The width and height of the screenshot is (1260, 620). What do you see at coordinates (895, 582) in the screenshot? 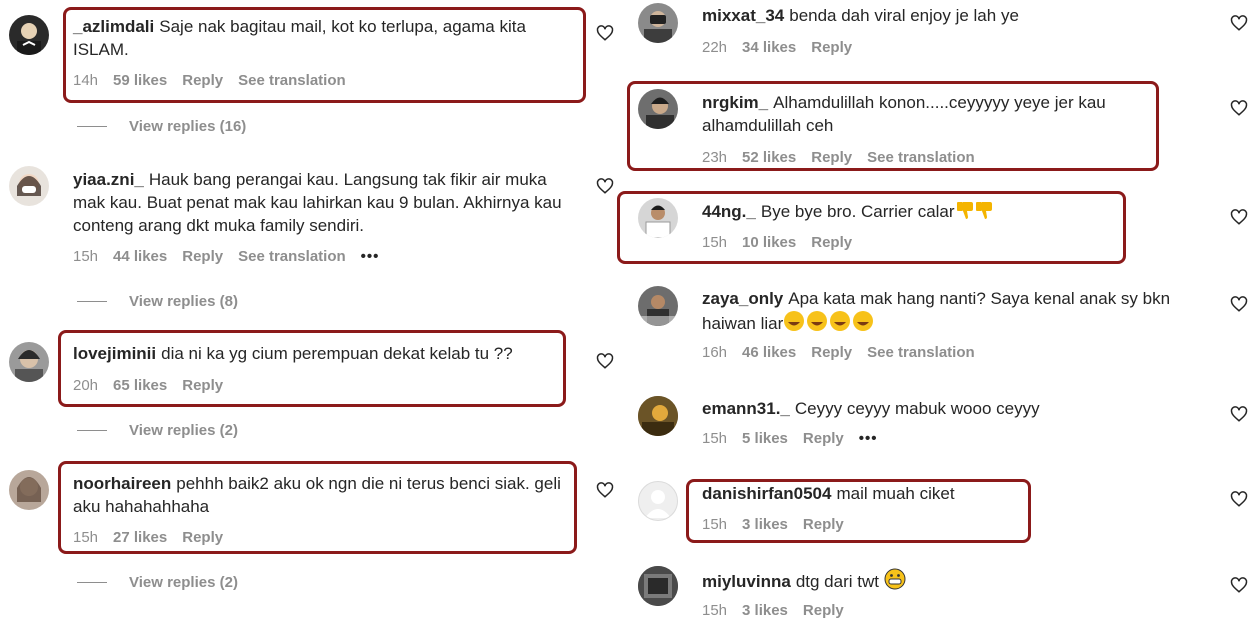
I see `grin-emoji-icon` at bounding box center [895, 582].